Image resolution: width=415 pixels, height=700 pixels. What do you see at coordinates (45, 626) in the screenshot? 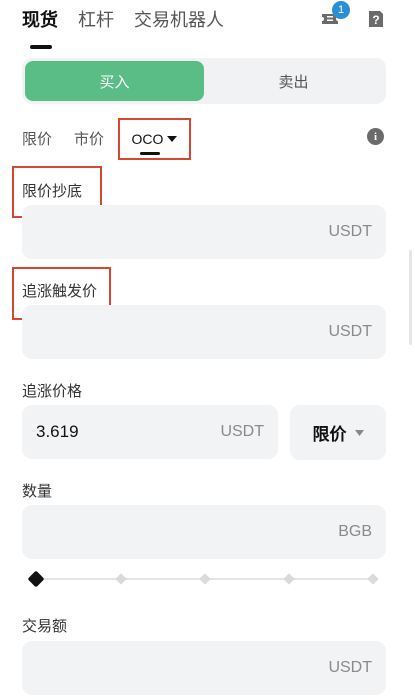
I see `amount-label: 交易额` at bounding box center [45, 626].